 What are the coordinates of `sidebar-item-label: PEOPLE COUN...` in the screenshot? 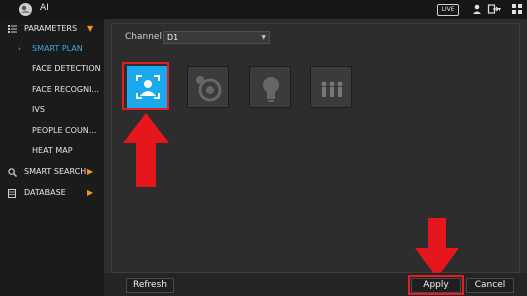 It's located at (64, 130).